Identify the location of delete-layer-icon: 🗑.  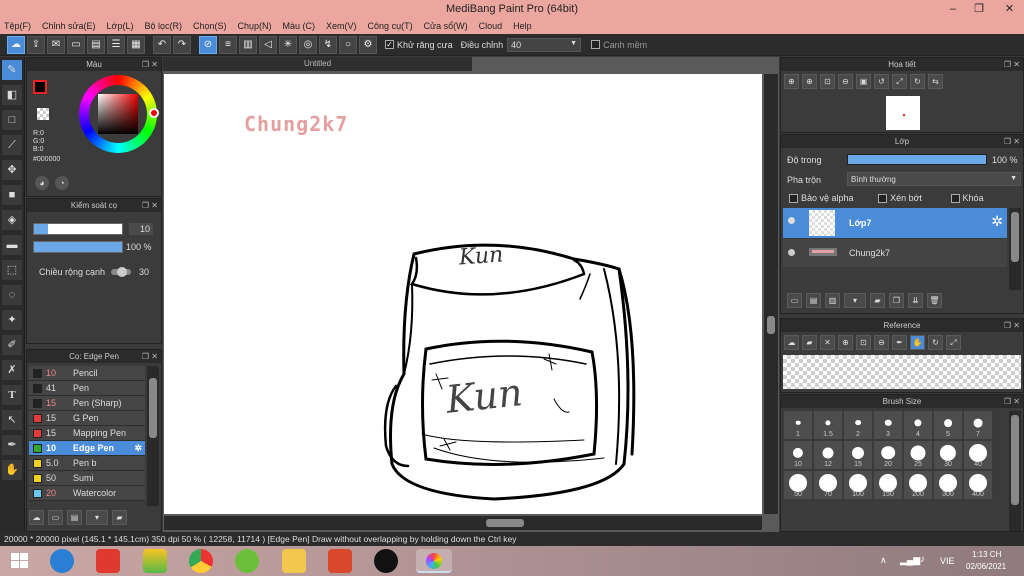
(934, 300).